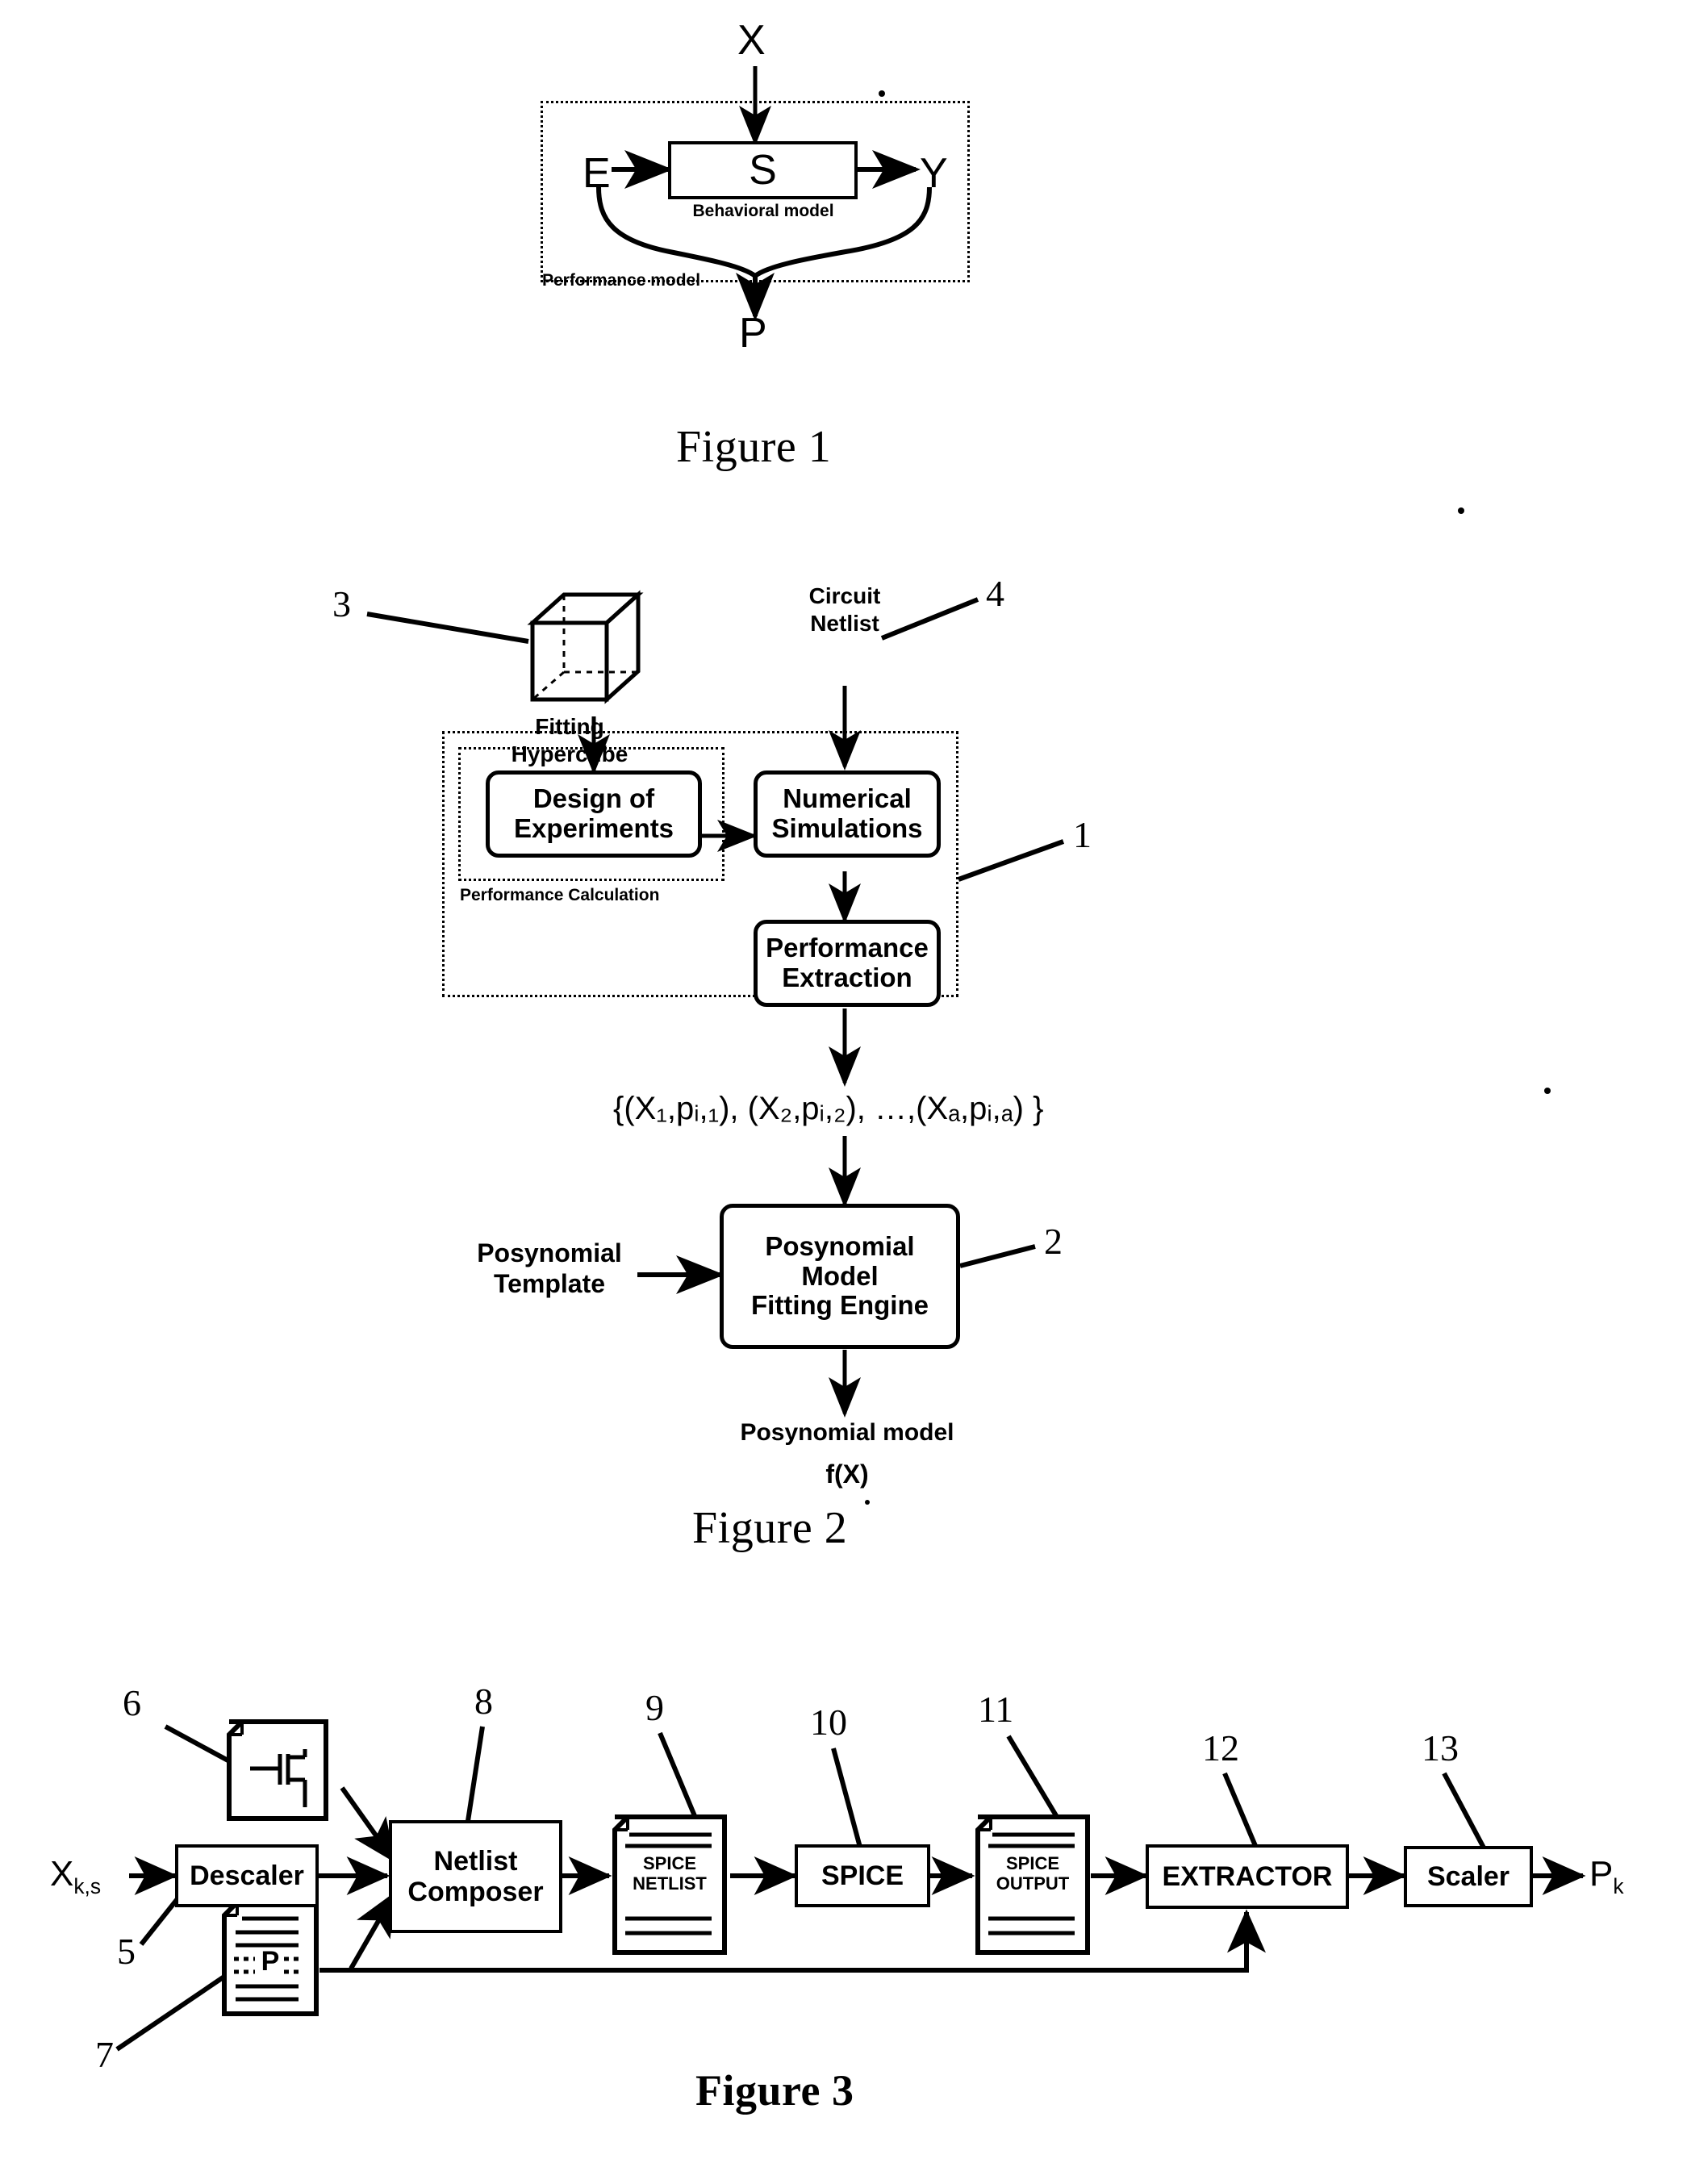  I want to click on fig2-ref-4: 4, so click(995, 593).